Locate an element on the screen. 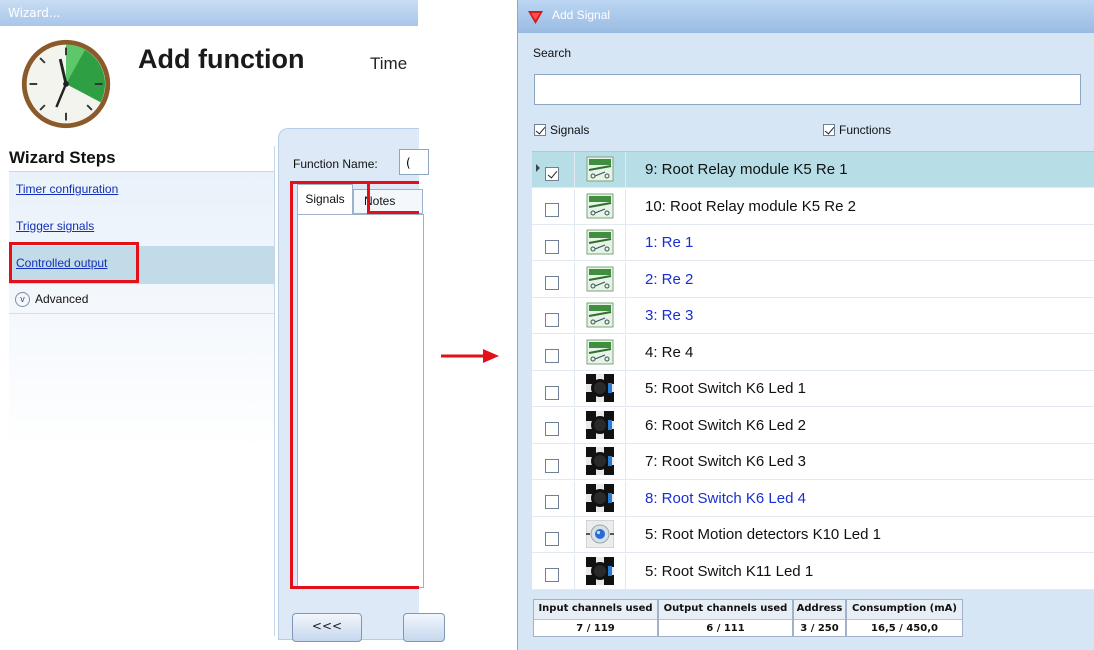 The image size is (1094, 650). search-label: Search is located at coordinates (552, 53).